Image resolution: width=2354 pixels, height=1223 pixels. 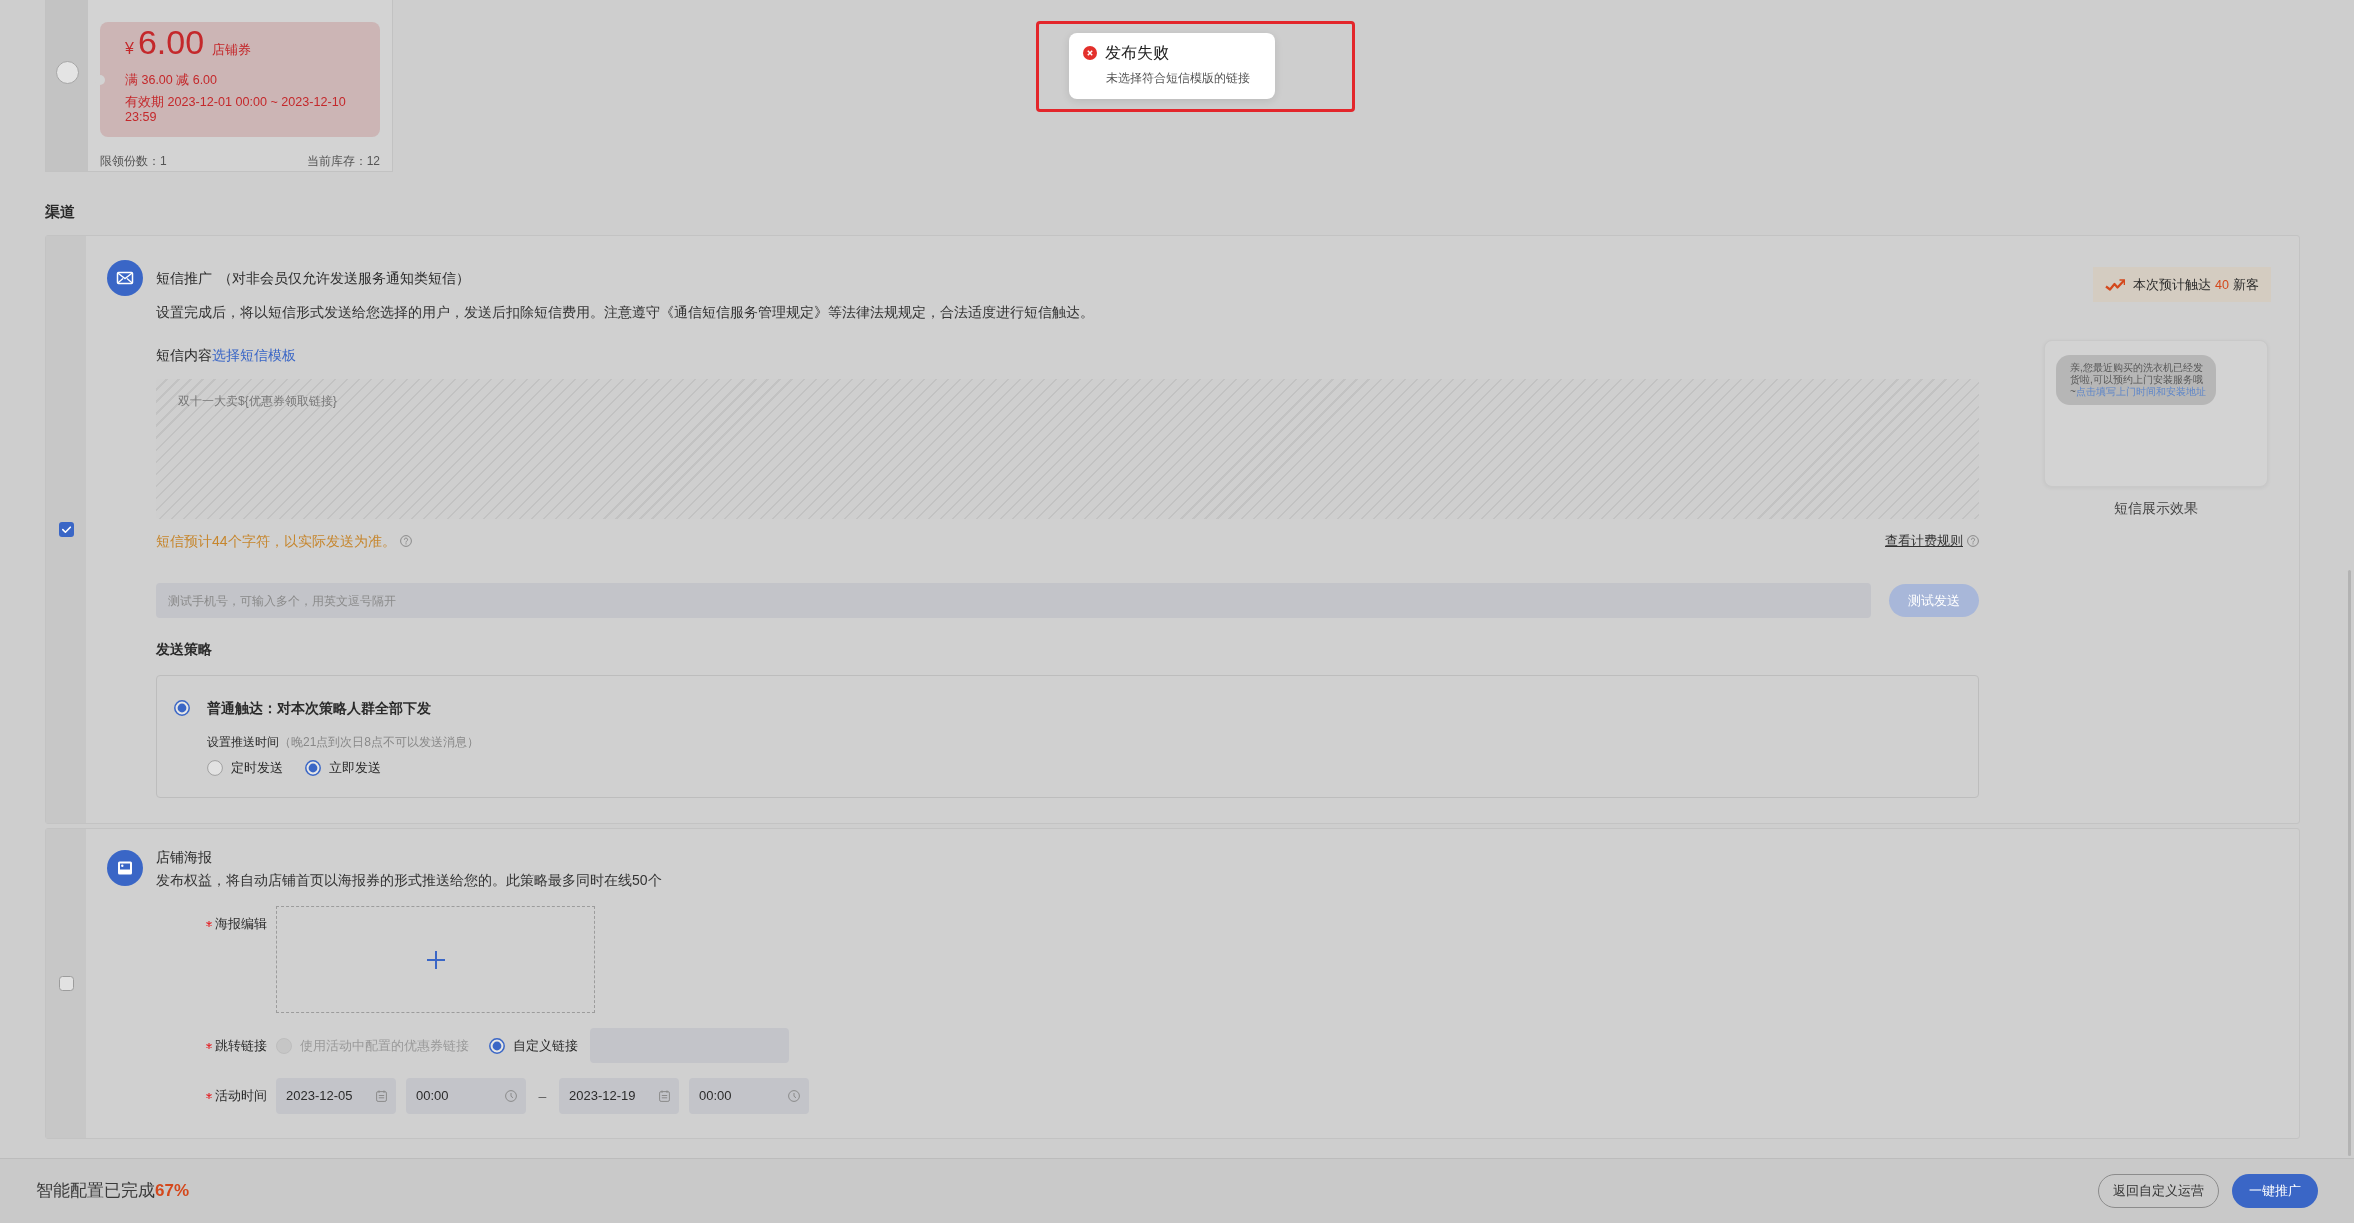 I want to click on channel-description: 发布权益，将自动店铺首页以海报券的形式推送给您的。此策略最多同时在线50个, so click(x=409, y=880).